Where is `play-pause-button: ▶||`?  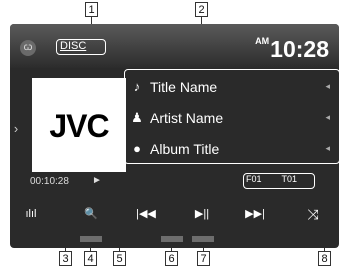
play-pause-button: ▶|| is located at coordinates (202, 214).